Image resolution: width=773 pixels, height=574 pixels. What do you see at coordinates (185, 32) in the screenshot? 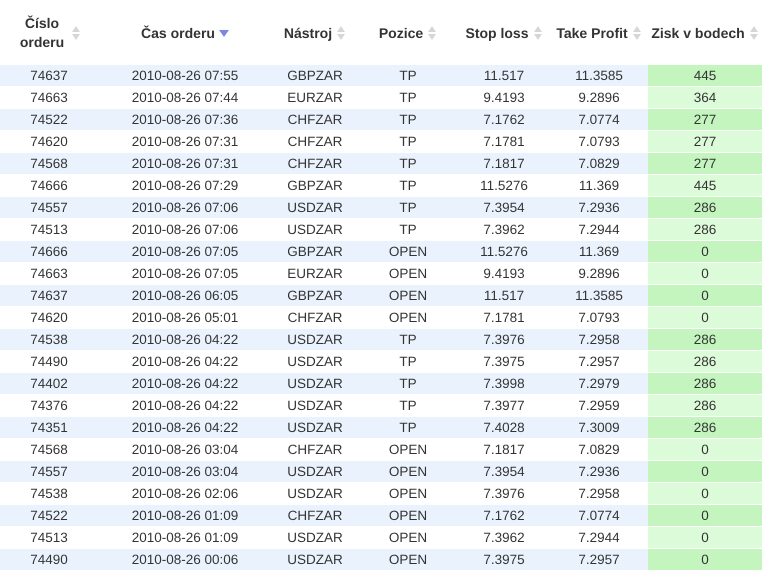
I see `column-header: Čas orderu` at bounding box center [185, 32].